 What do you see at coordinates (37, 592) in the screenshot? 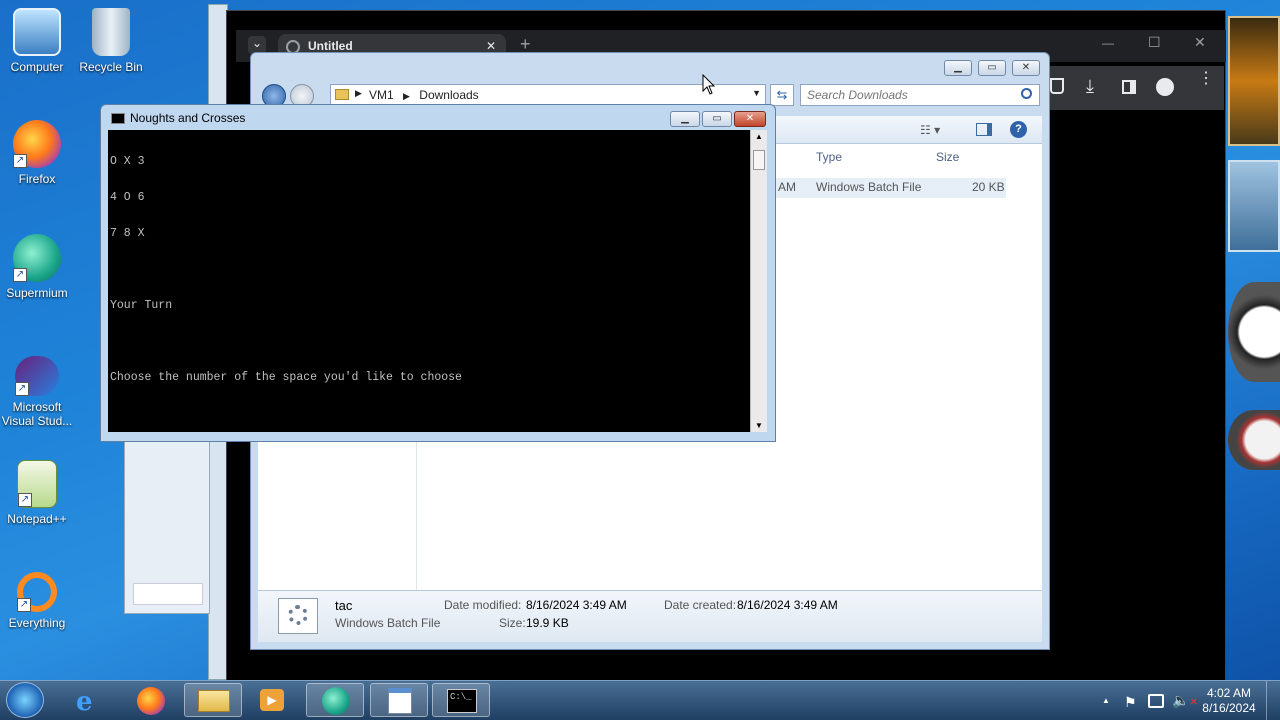
I see `everything-icon: ↗` at bounding box center [37, 592].